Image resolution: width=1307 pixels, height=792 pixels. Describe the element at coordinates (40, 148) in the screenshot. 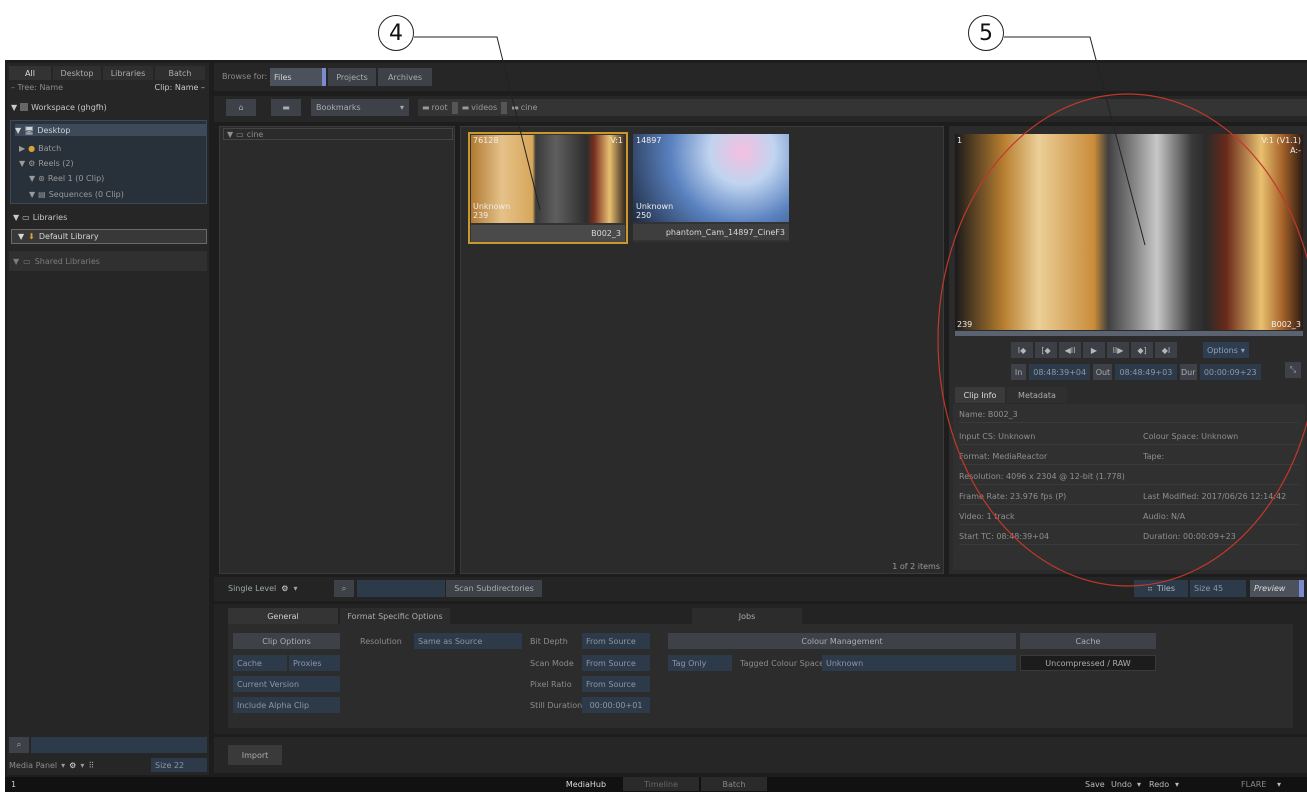

I see `tree-batch: ▶ ● Batch` at that location.